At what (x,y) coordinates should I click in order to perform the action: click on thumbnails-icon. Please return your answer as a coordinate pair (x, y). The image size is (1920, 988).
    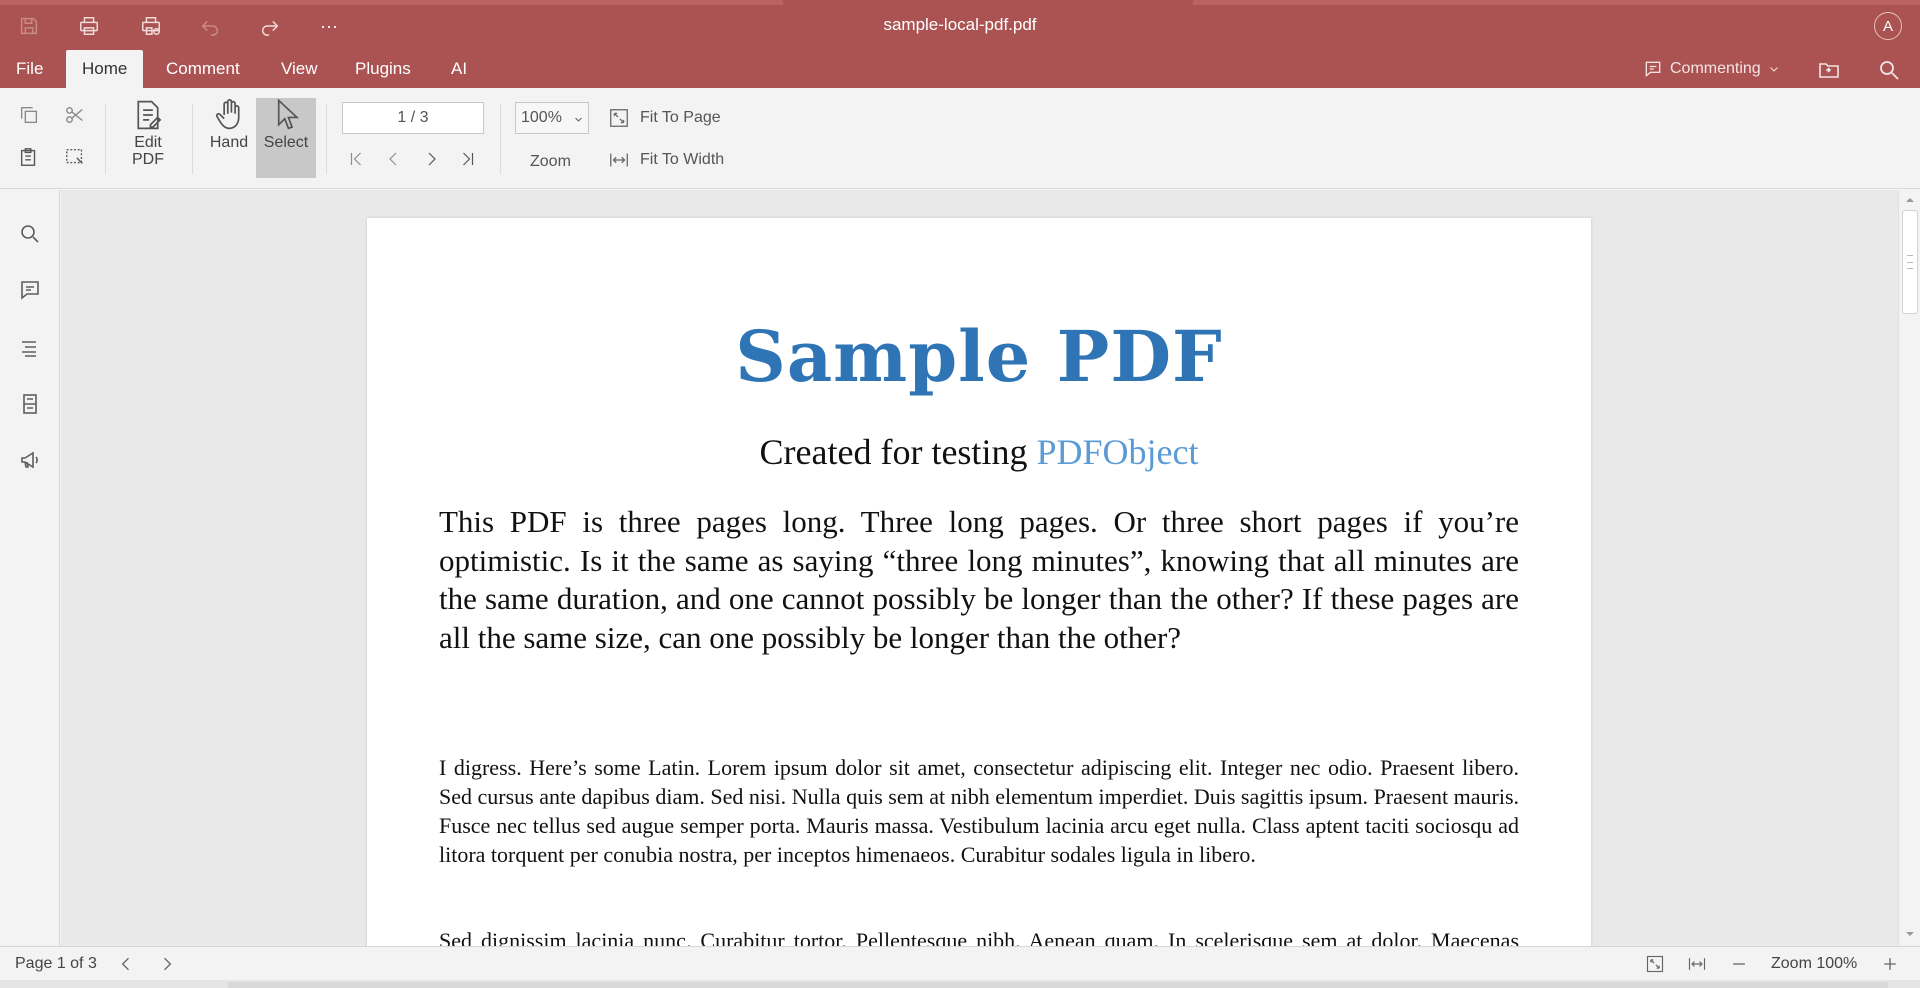
    Looking at the image, I should click on (30, 404).